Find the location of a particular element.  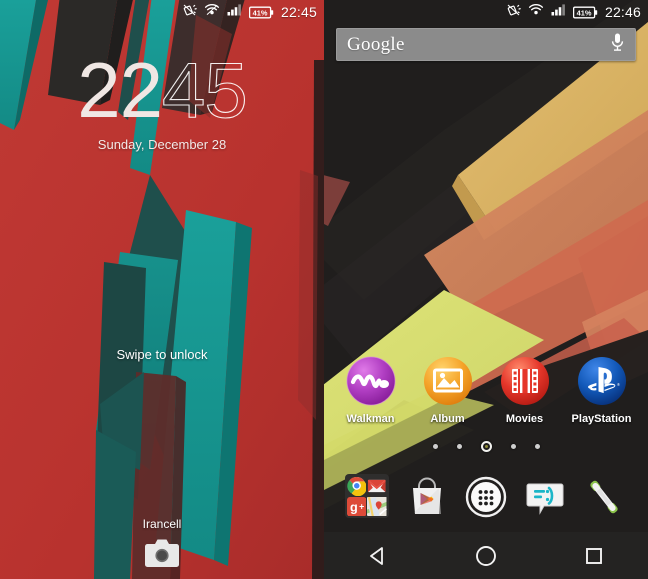

gmail-icon is located at coordinates (377, 486).